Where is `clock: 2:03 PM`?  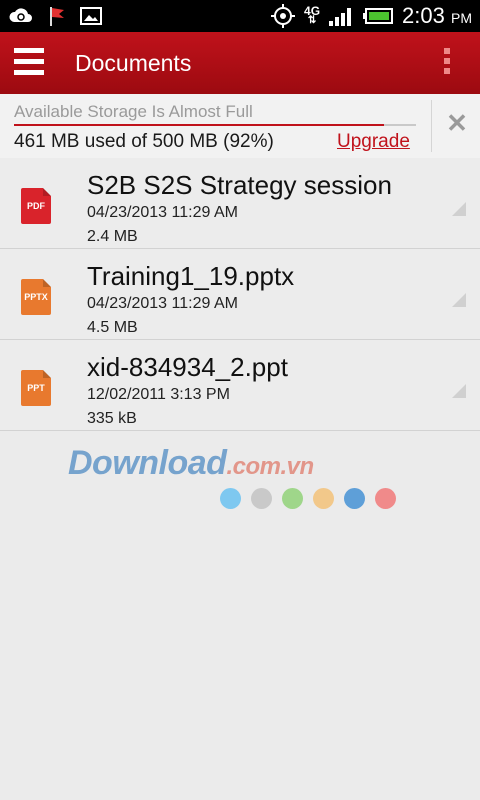
clock: 2:03 PM is located at coordinates (437, 16).